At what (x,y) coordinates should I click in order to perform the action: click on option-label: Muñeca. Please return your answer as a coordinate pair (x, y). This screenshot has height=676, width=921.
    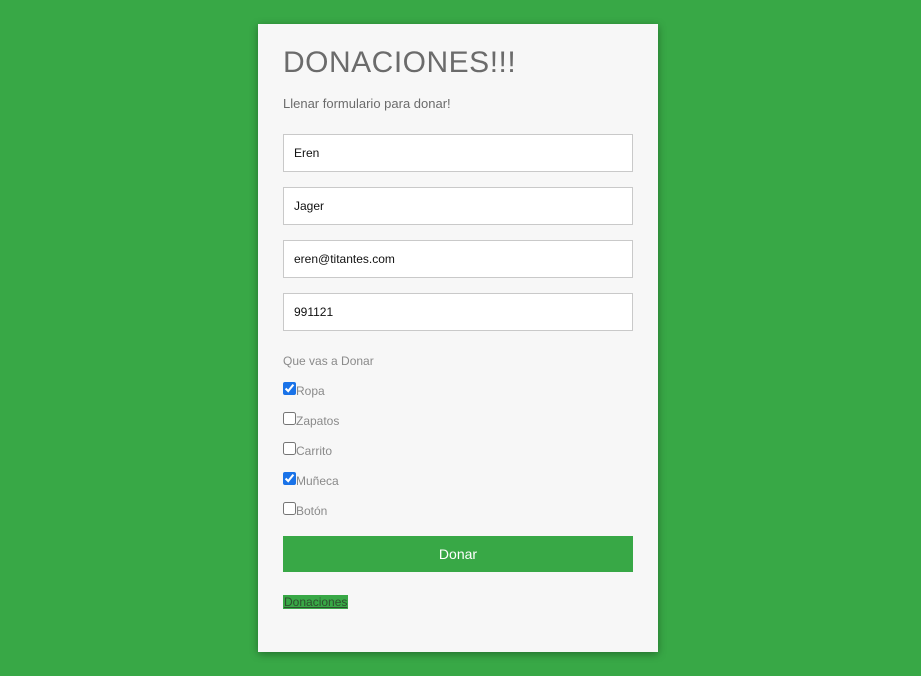
    Looking at the image, I should click on (317, 481).